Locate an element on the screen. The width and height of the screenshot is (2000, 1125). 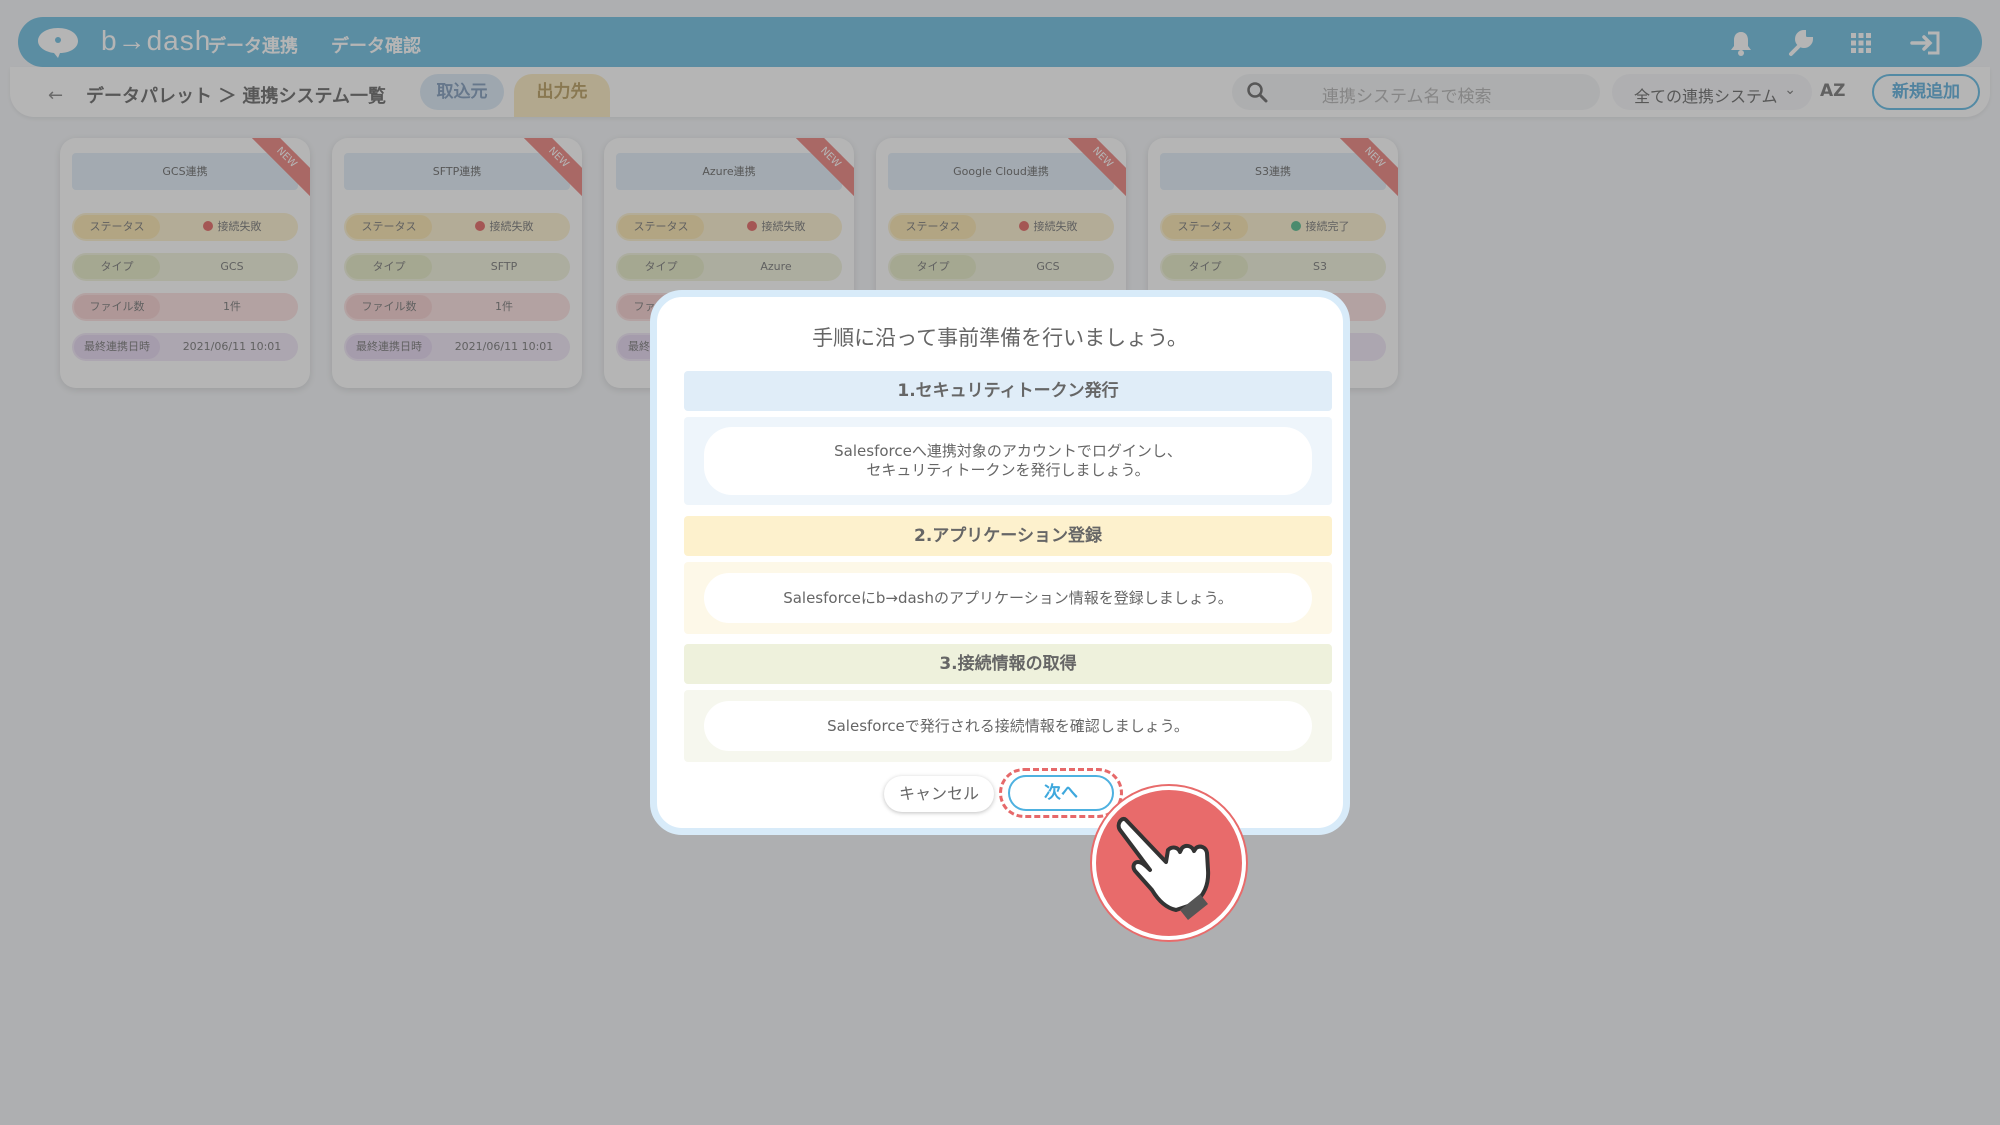
step-2-description: Salesforceにb→dashのアプリケーション情報を登録しましょう。 is located at coordinates (1008, 598).